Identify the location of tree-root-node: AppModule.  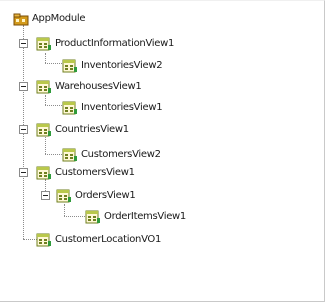
(49, 18).